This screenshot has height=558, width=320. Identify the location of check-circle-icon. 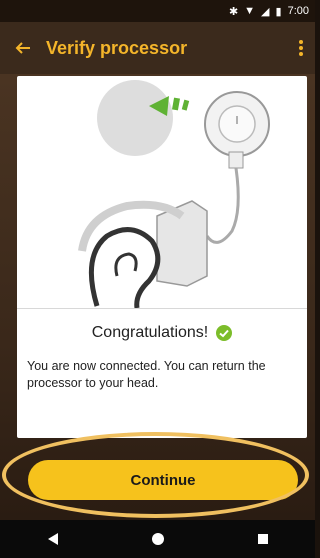
(224, 333).